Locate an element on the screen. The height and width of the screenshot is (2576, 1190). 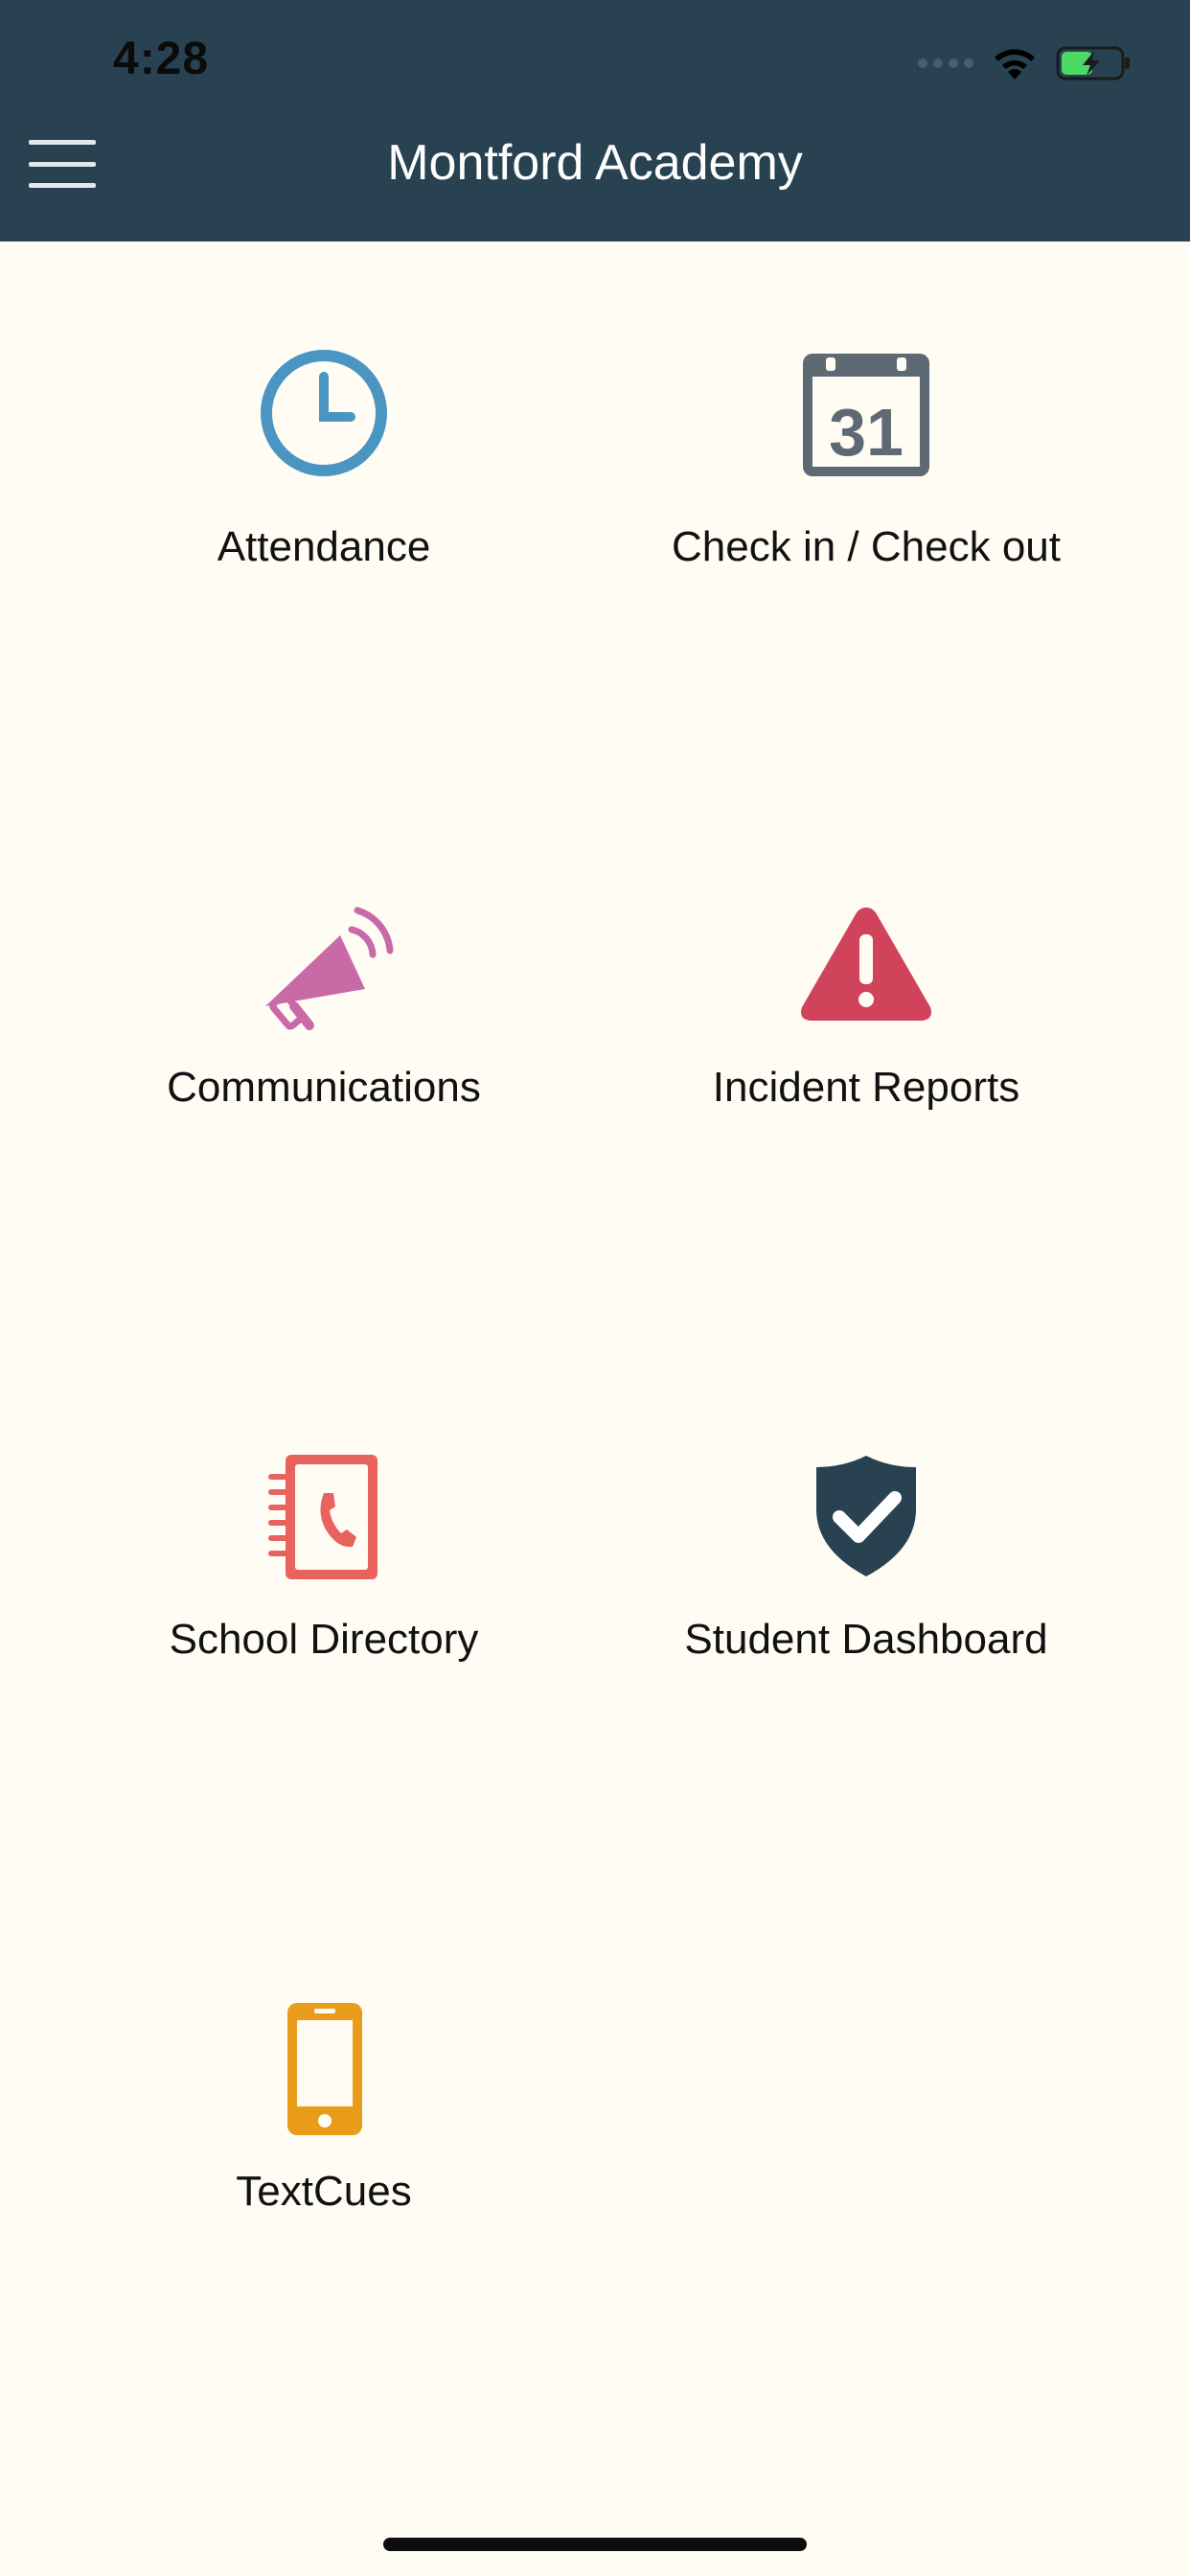
tile-textcues: TextCues is located at coordinates (324, 2198).